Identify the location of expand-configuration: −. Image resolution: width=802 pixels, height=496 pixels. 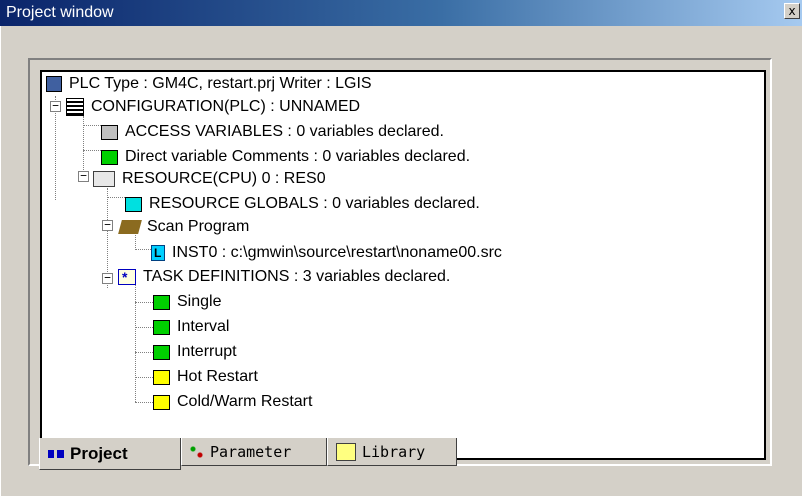
(55, 106).